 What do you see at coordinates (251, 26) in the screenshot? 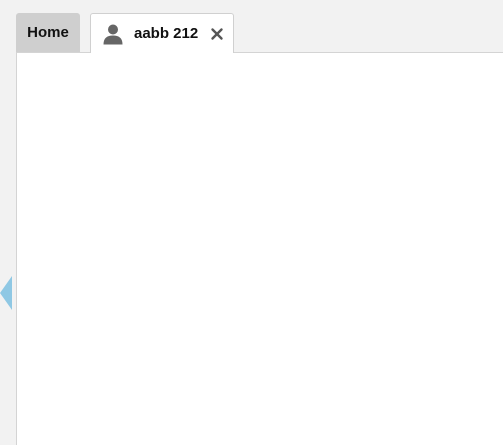
I see `tab-bar: Home aabb 212` at bounding box center [251, 26].